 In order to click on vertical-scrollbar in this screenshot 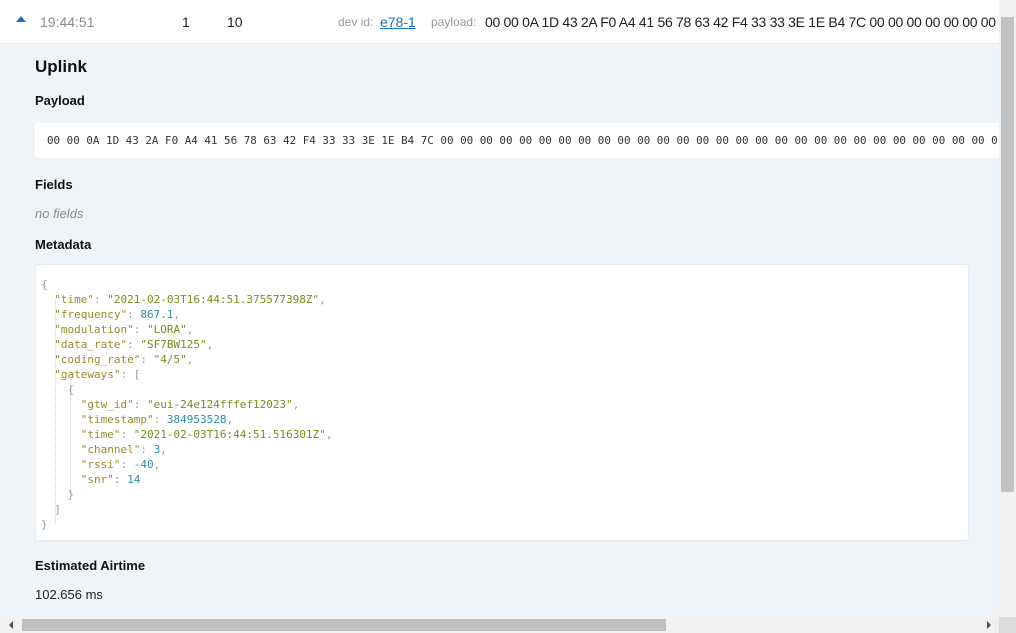, I will do `click(1007, 308)`.